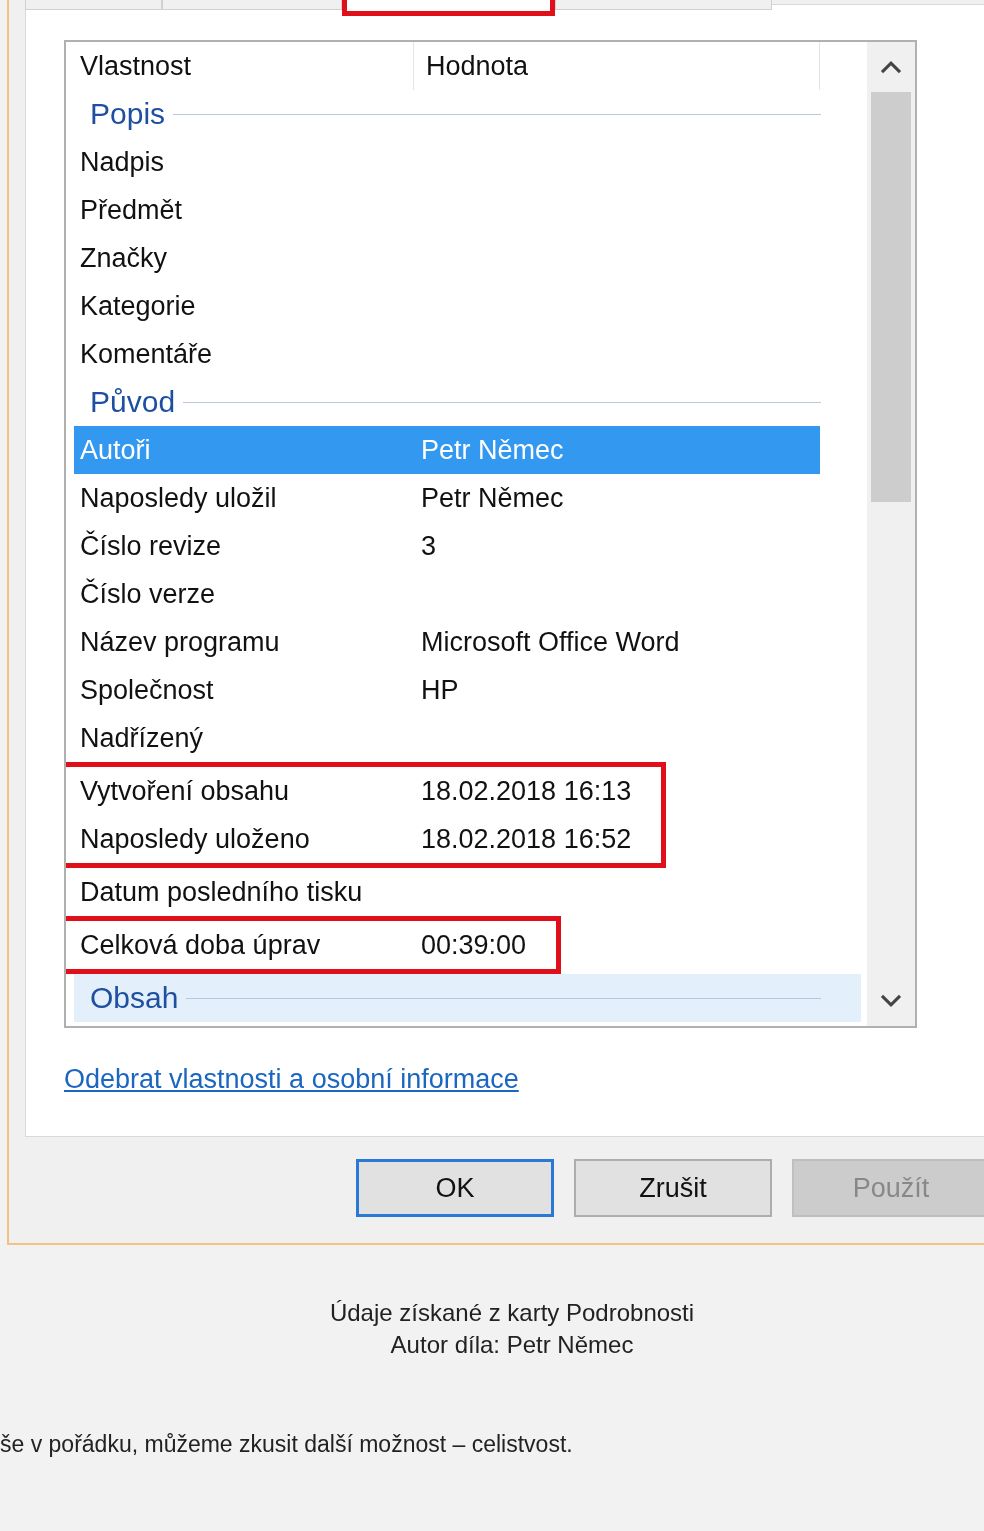 This screenshot has width=984, height=1531. What do you see at coordinates (447, 594) in the screenshot?
I see `property-row: Číslo verze` at bounding box center [447, 594].